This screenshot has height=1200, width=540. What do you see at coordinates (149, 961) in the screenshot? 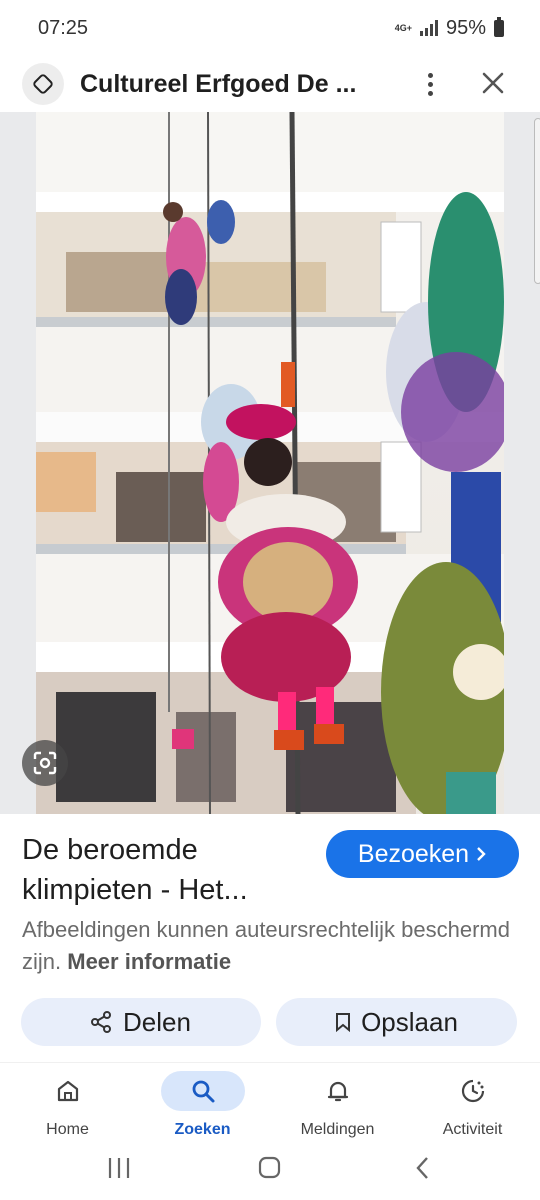
I see `more-info-link: Meer informatie` at bounding box center [149, 961].